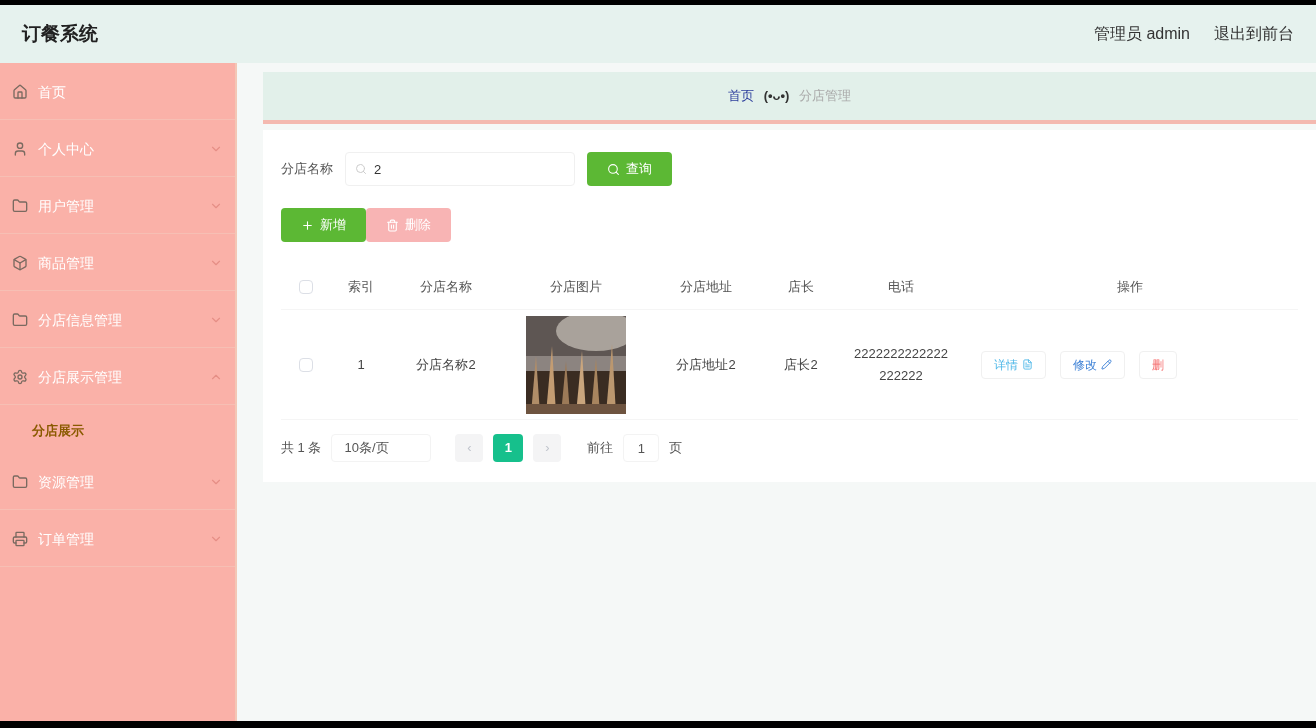  Describe the element at coordinates (706, 286) in the screenshot. I see `column-header: 分店地址` at that location.